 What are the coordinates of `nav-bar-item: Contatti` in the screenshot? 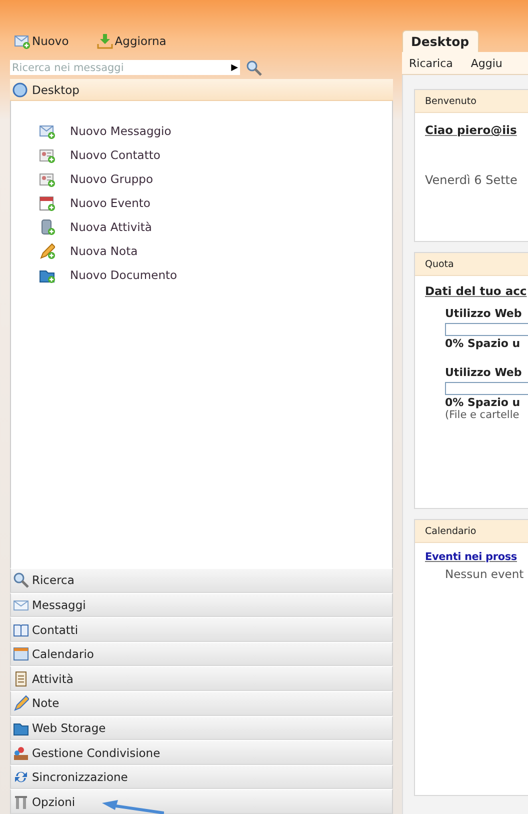 It's located at (201, 629).